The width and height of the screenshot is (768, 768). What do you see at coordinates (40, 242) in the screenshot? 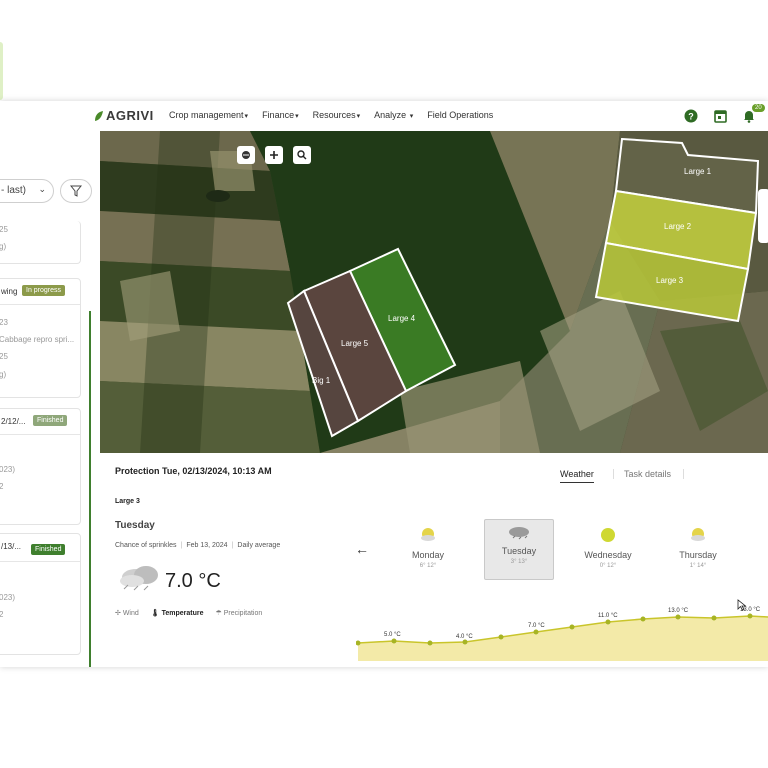
I see `task-card: 25 g)` at bounding box center [40, 242].